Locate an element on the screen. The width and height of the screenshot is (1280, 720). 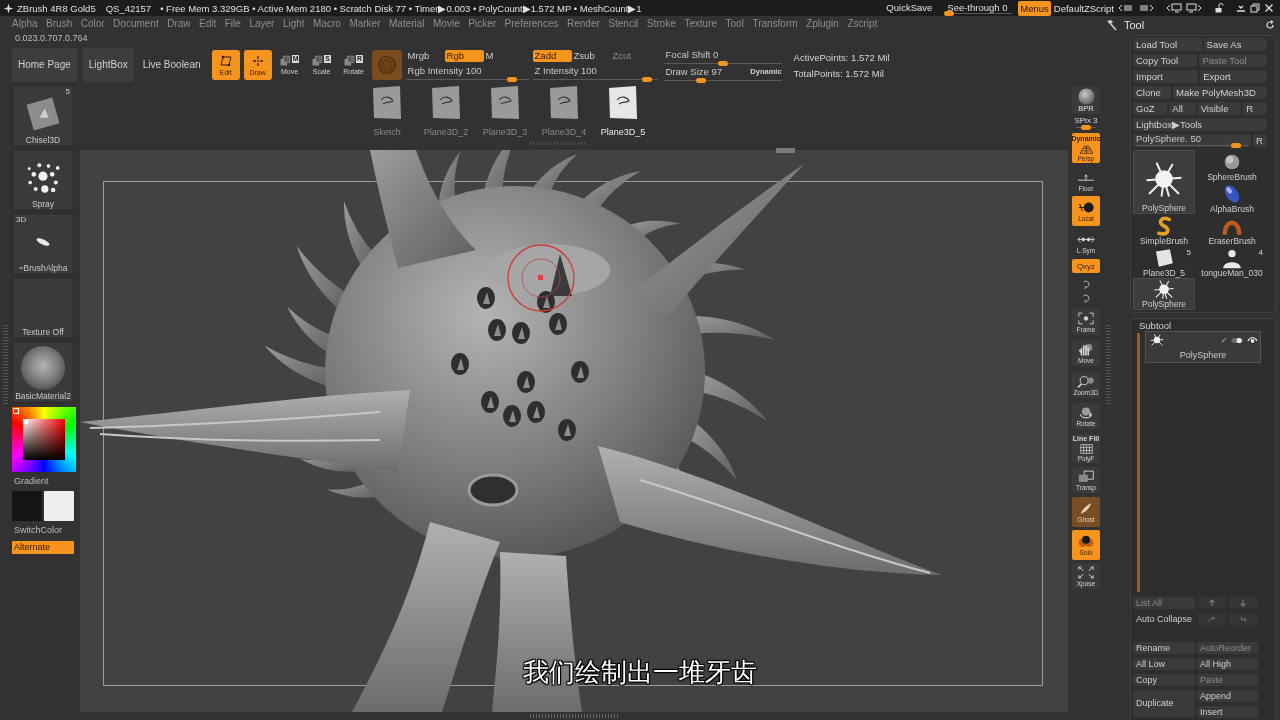
subtool-button: Rename is located at coordinates (1164, 648).